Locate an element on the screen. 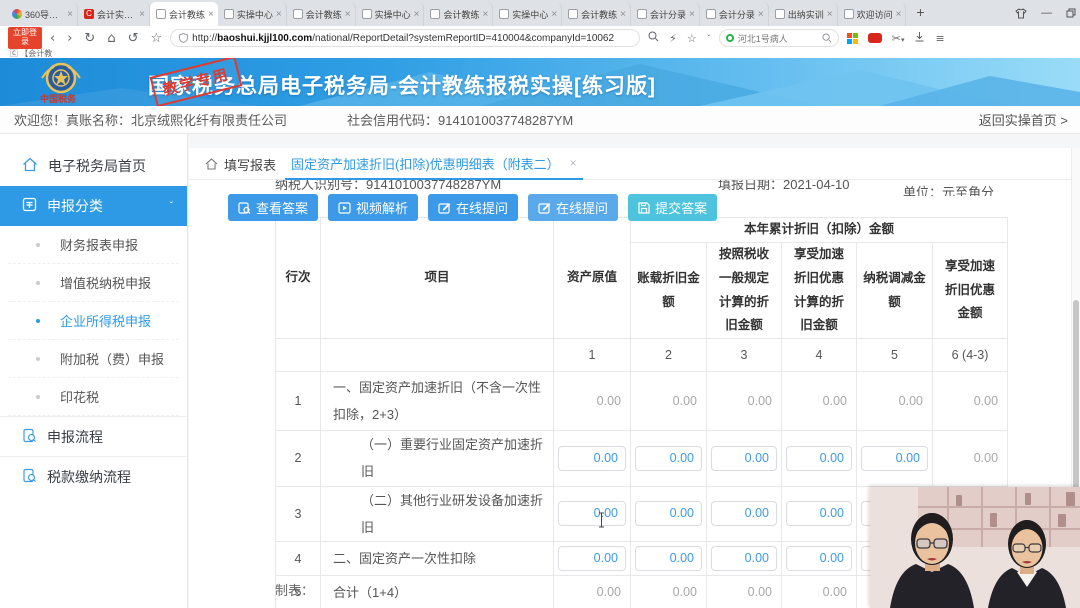  col-subheader: 享受加速折旧优惠金额 is located at coordinates (970, 290).